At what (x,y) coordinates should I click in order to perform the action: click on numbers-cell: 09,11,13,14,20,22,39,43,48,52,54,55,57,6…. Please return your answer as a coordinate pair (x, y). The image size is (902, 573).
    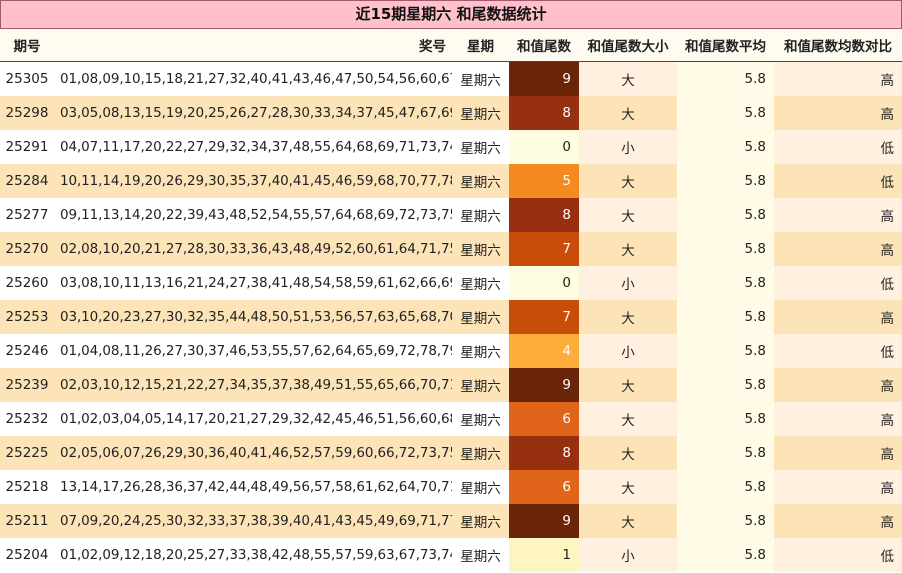
    Looking at the image, I should click on (253, 215).